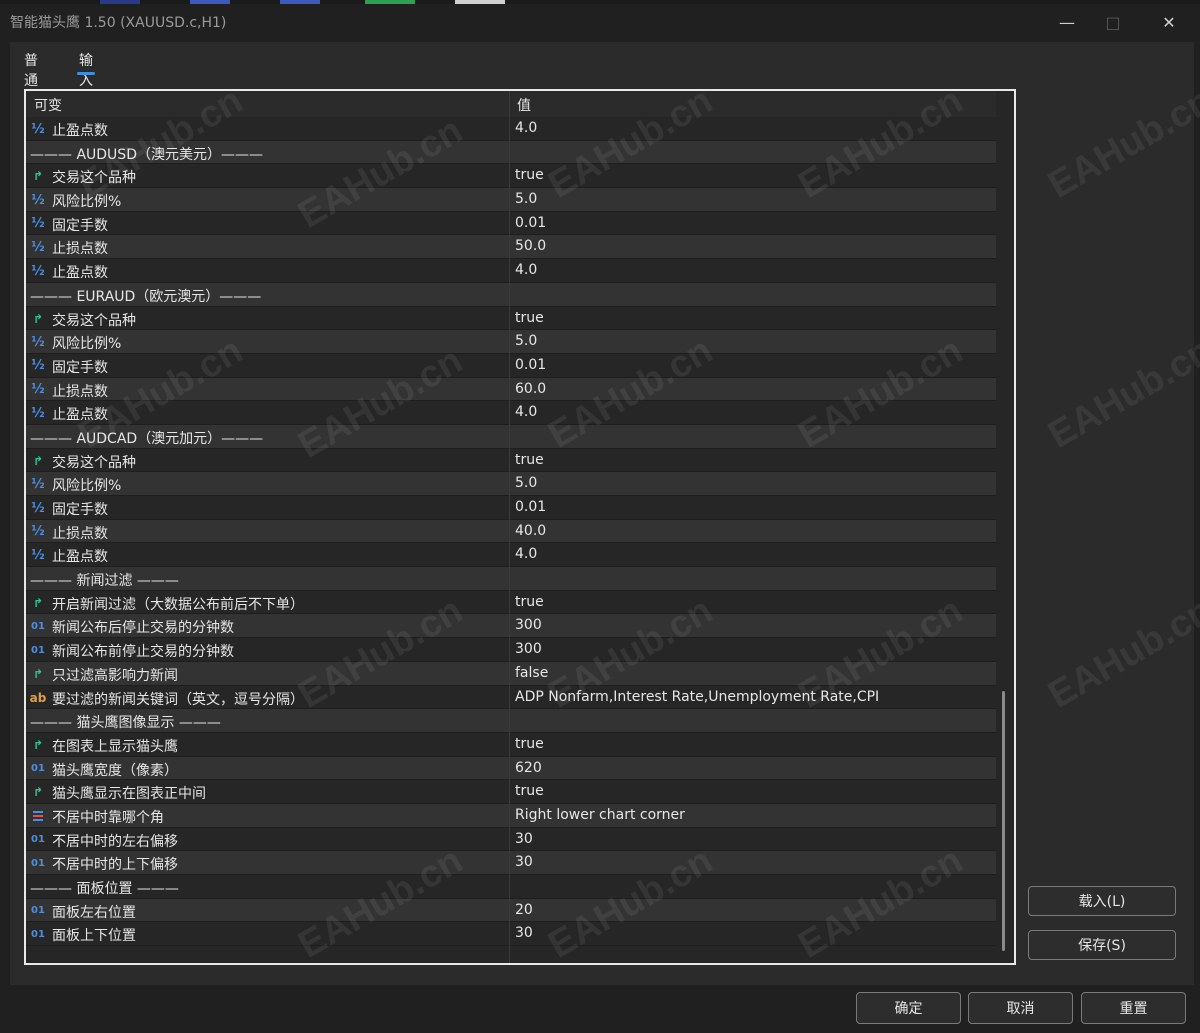  I want to click on table-row: ½ 止损点数 40.0, so click(511, 531).